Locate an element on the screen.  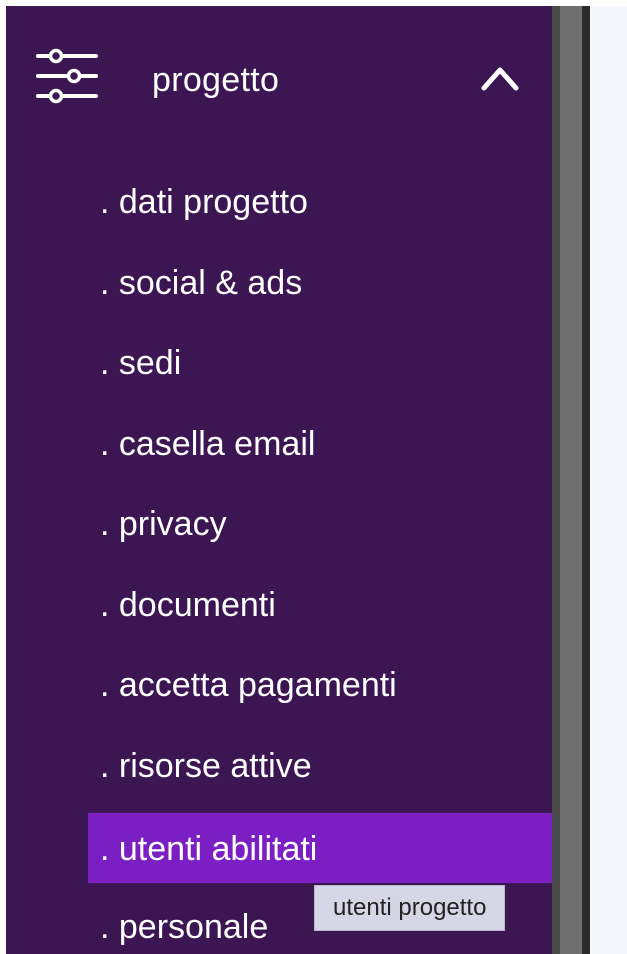
submenu-item: . utenti abilitati is located at coordinates (320, 848).